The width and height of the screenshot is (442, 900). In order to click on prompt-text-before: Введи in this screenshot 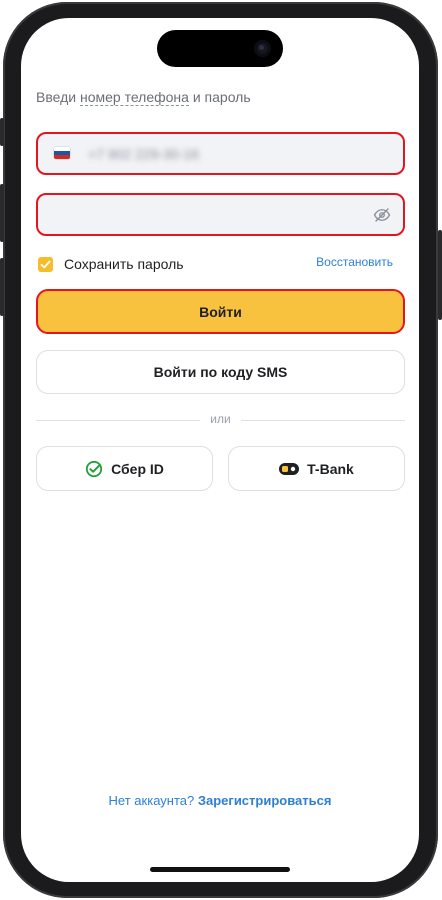, I will do `click(56, 97)`.